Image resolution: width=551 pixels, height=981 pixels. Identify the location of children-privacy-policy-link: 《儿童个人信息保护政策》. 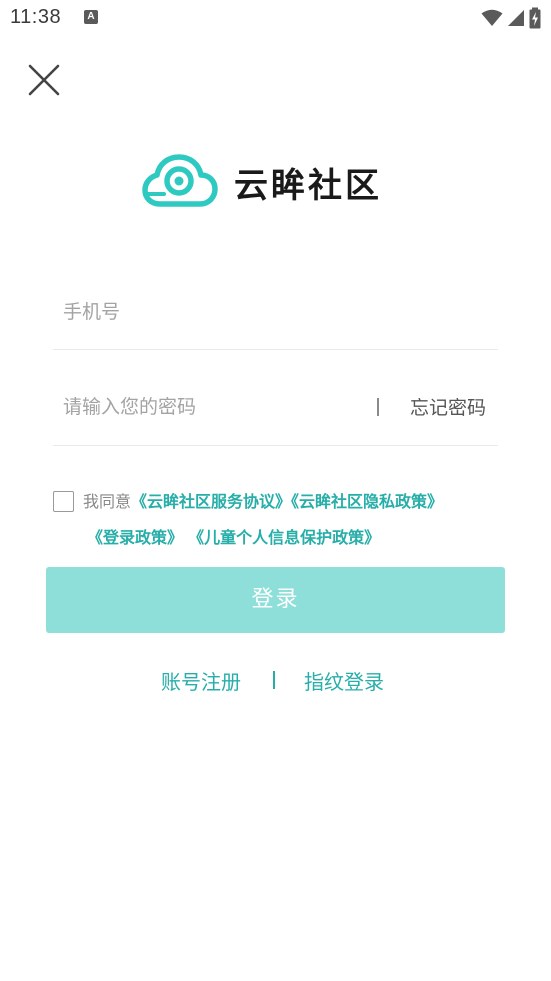
(284, 537).